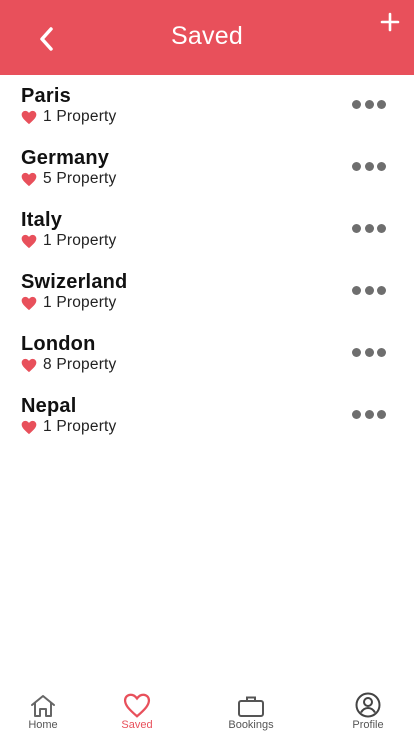 The width and height of the screenshot is (414, 736). I want to click on tab-profile-label: Profile, so click(368, 725).